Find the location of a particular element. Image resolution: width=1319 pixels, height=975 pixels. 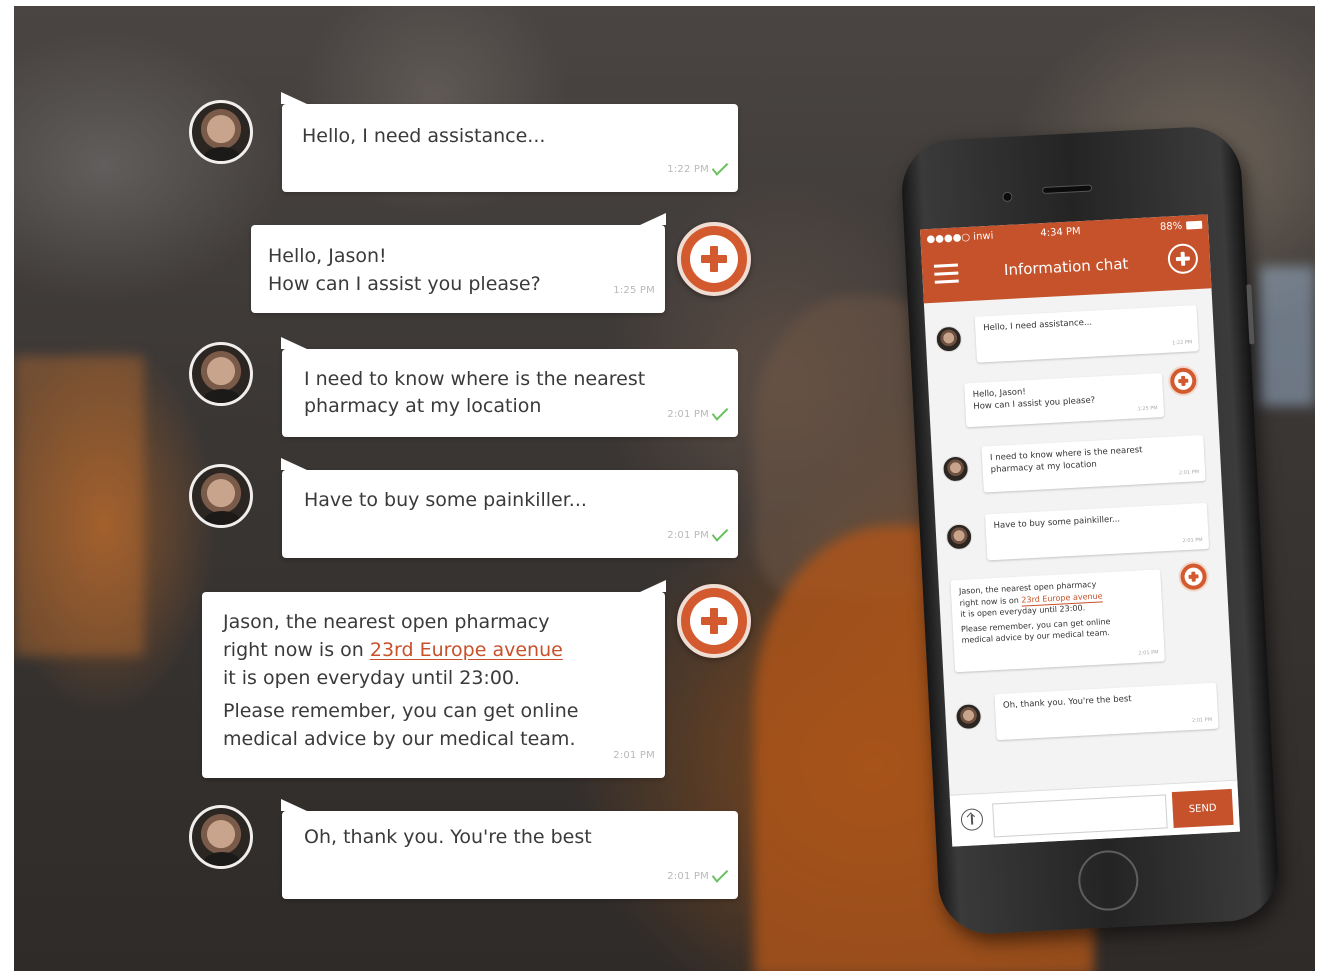

user-message-3: Have to buy some painkiller... 2:01 PM is located at coordinates (509, 508).